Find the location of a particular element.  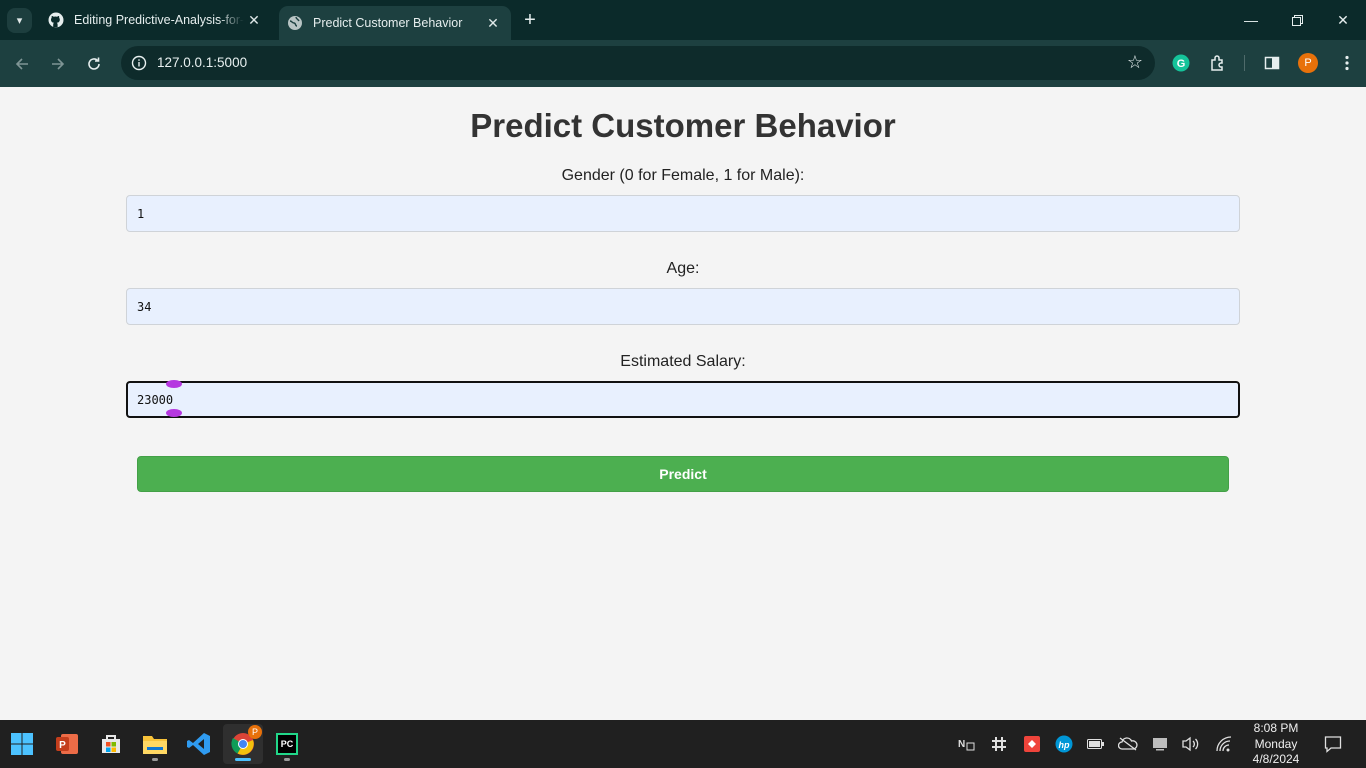

page-title: Predict Customer Behavior is located at coordinates (683, 125).